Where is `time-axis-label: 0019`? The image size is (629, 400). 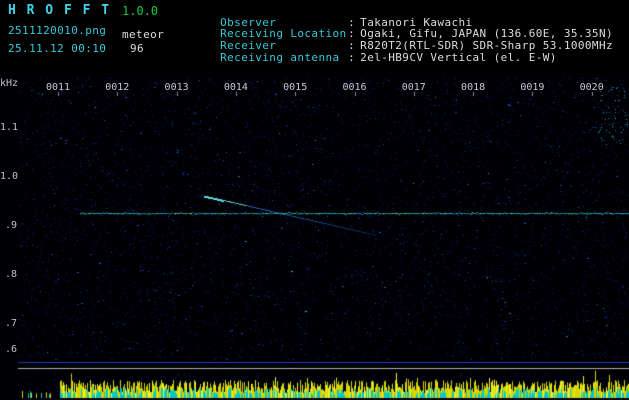 time-axis-label: 0019 is located at coordinates (532, 87).